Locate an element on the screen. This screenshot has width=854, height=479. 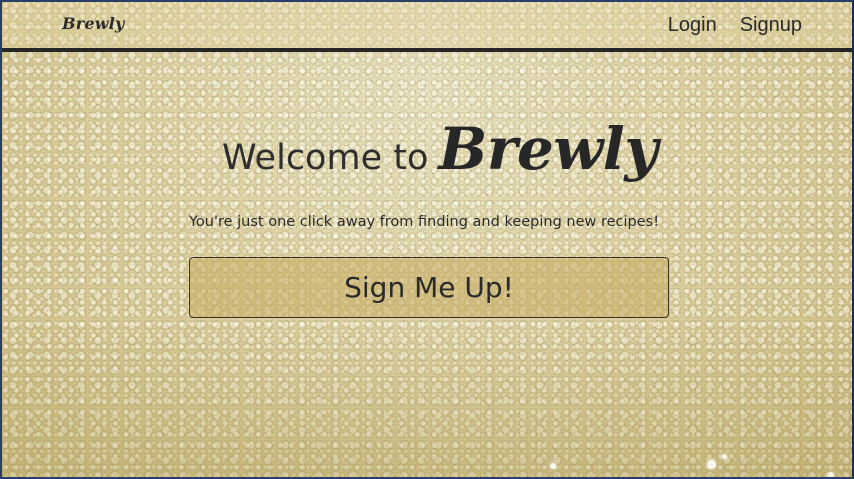
navbar: Brewly Login Signup is located at coordinates (427, 27).